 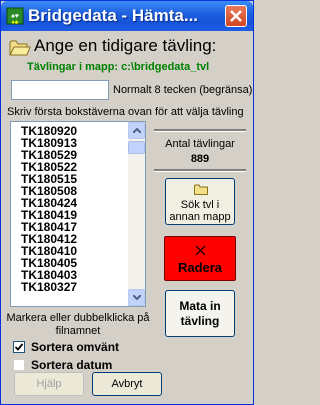 What do you see at coordinates (69, 239) in the screenshot?
I see `list-item: TK180412` at bounding box center [69, 239].